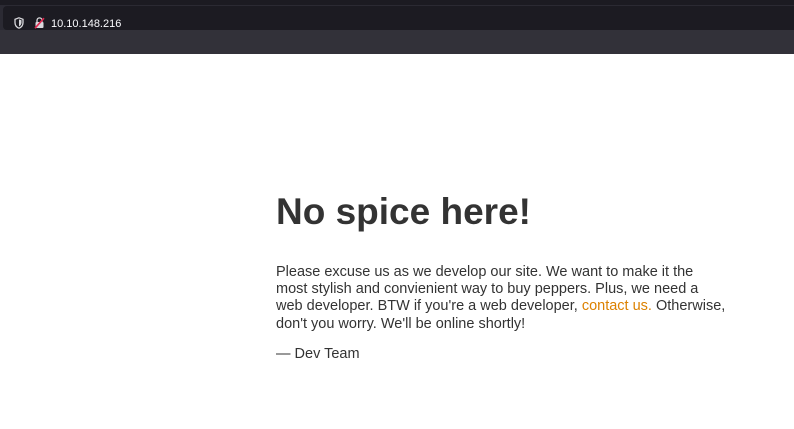  What do you see at coordinates (398, 18) in the screenshot?
I see `address-bar: 10.10.148.216` at bounding box center [398, 18].